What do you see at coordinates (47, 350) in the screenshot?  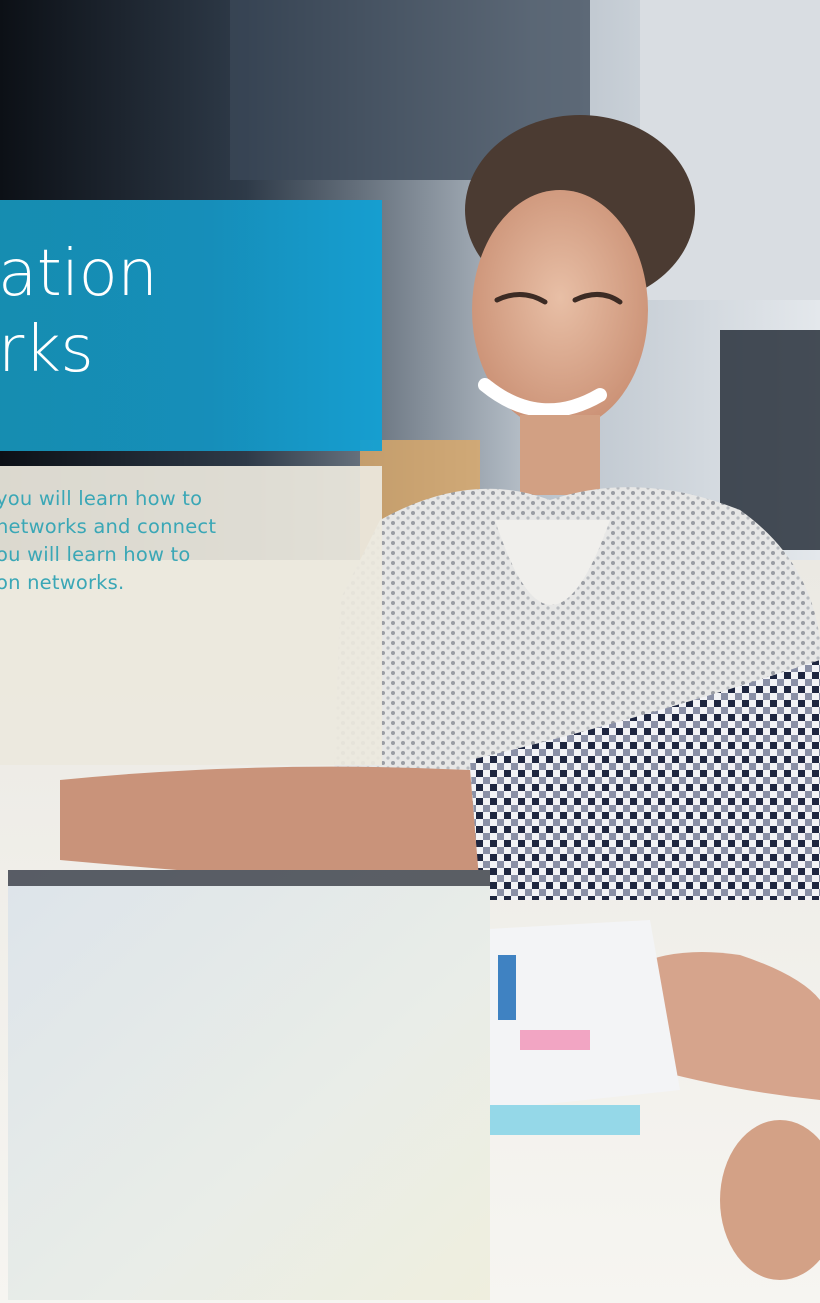 I see `course-title-line-2: rks` at bounding box center [47, 350].